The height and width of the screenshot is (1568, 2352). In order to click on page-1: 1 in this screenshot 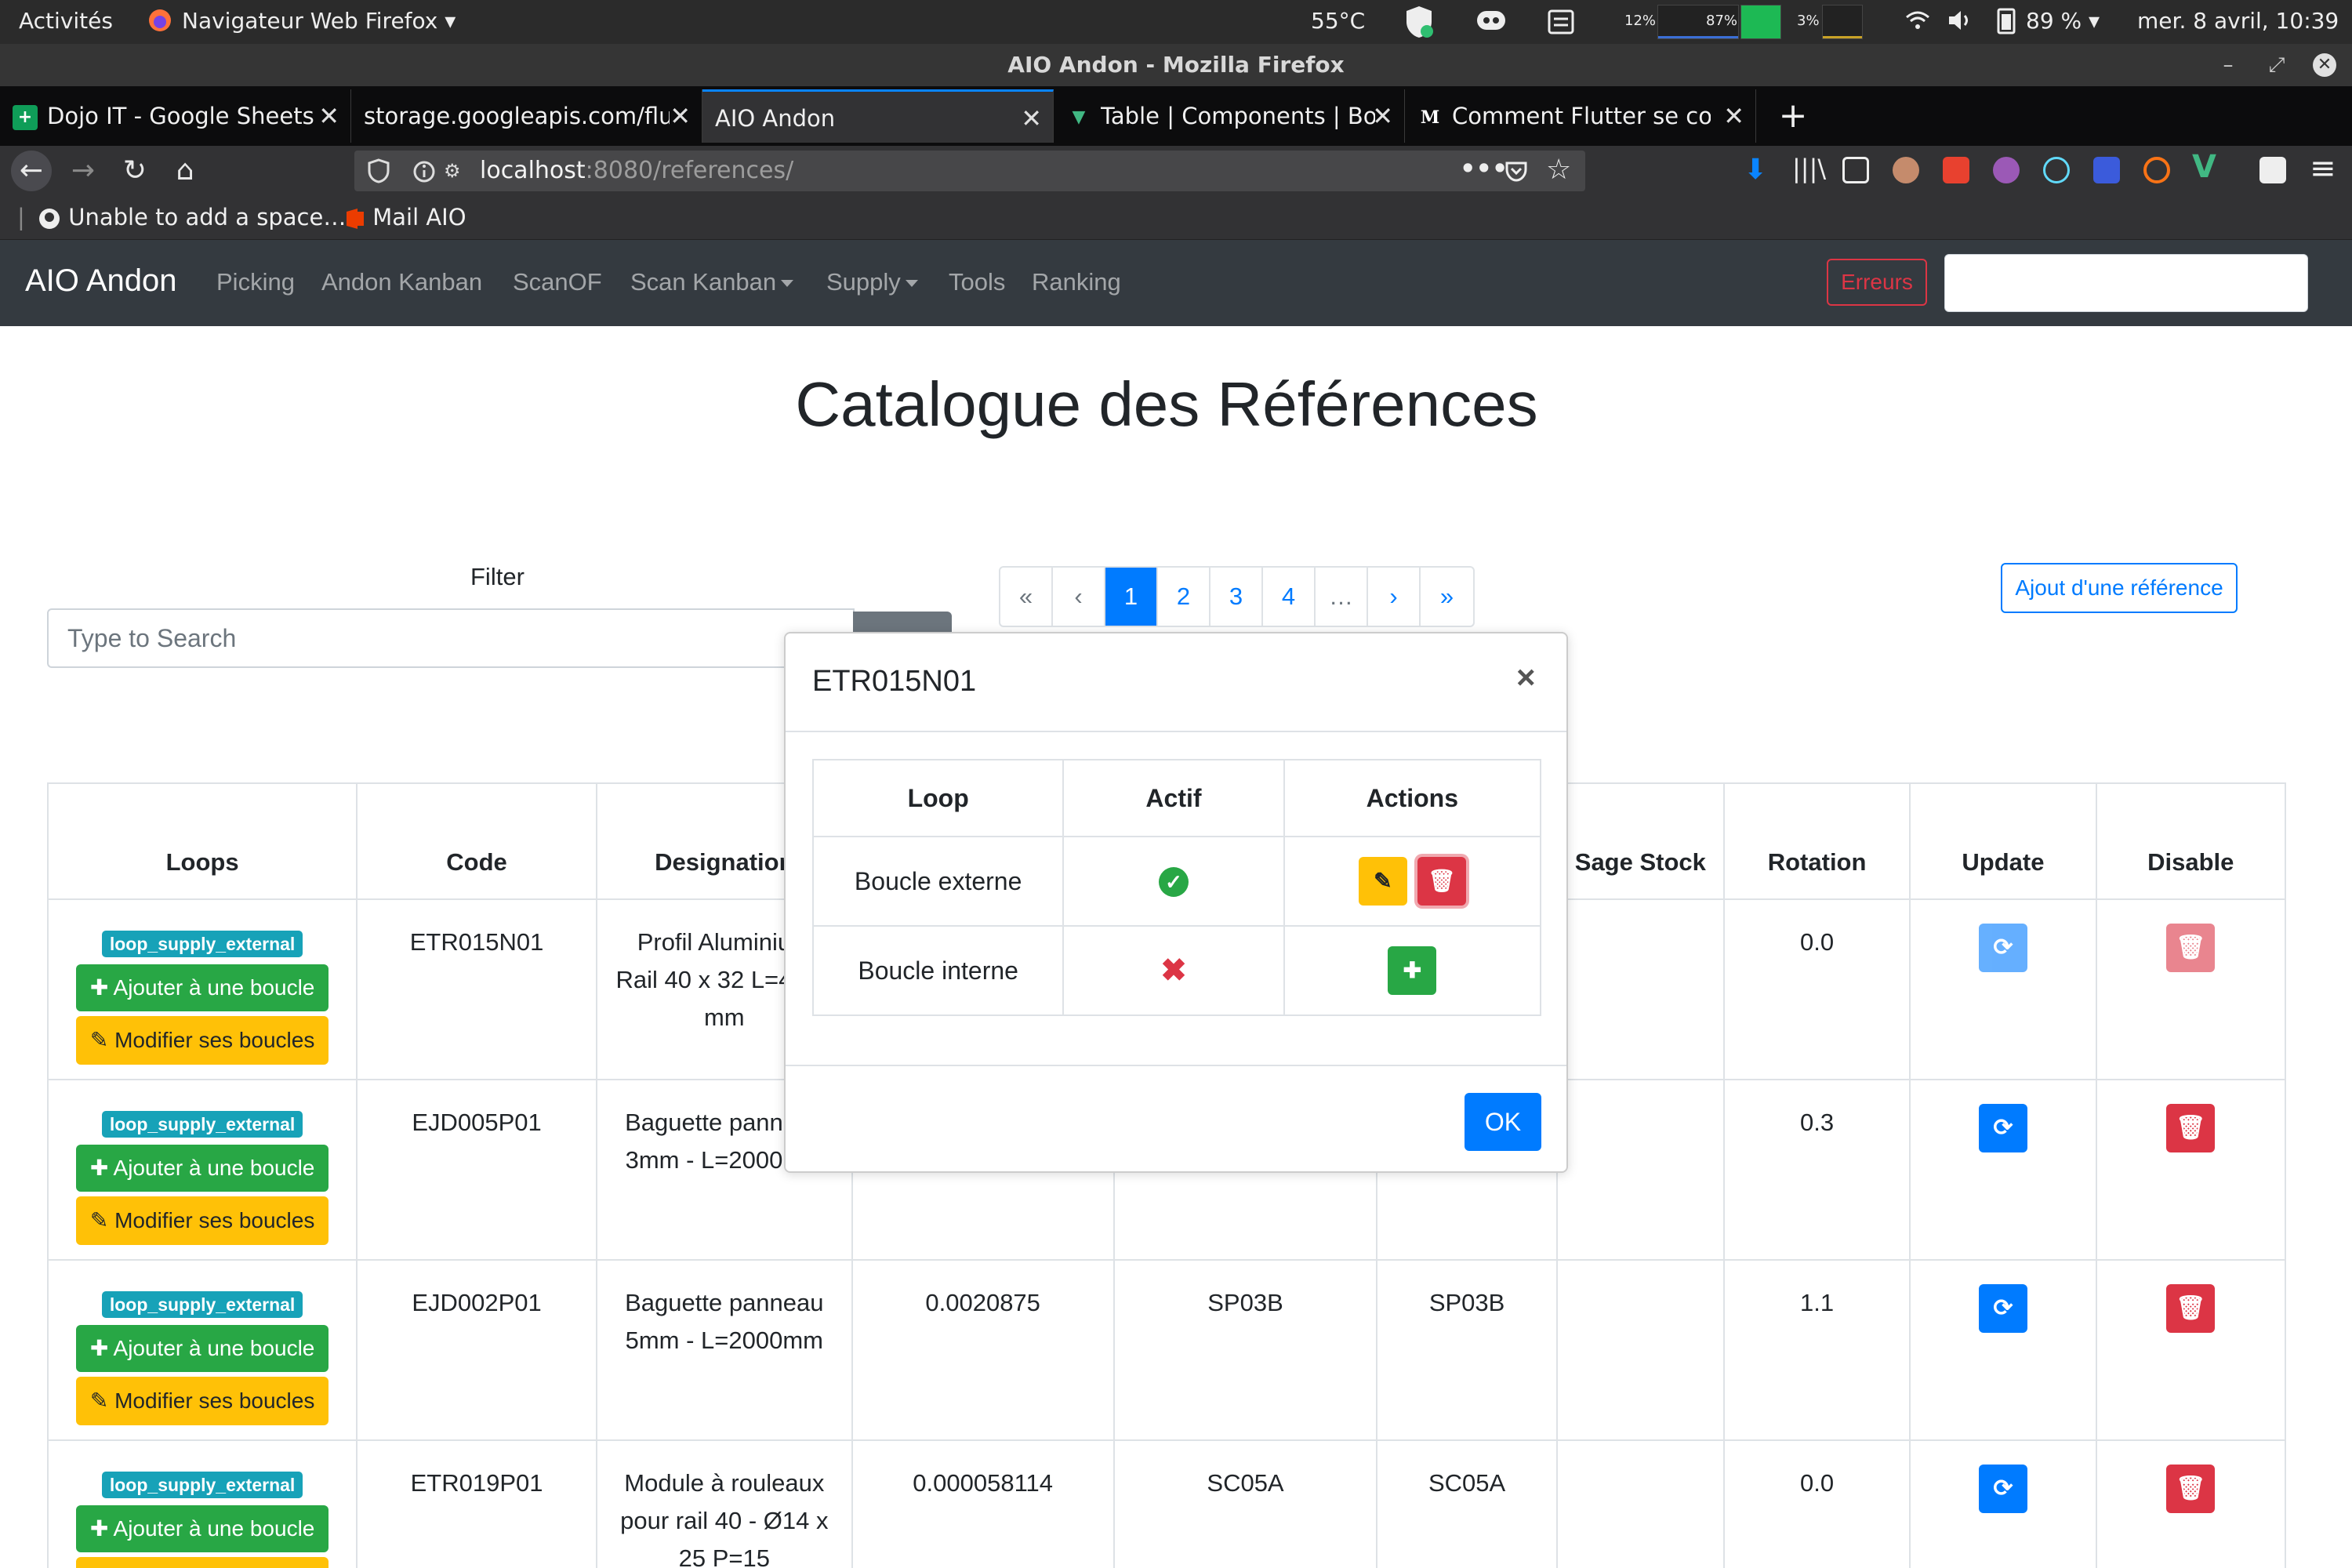, I will do `click(1131, 597)`.